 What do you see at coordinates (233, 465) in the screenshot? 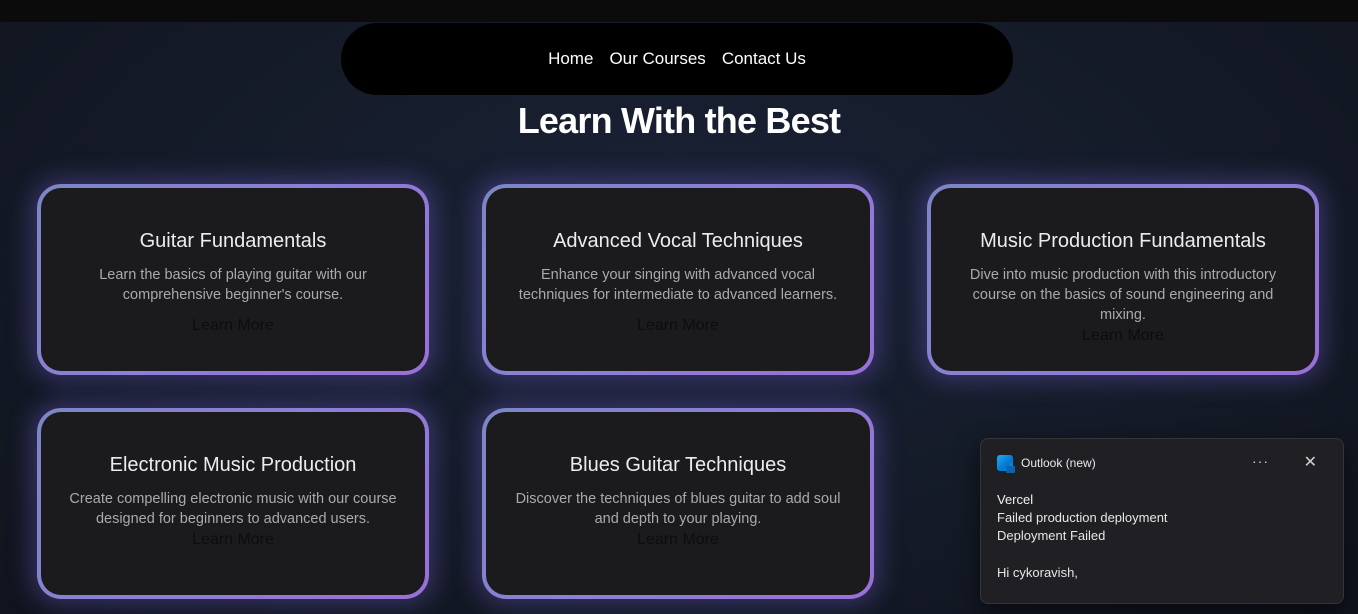
I see `course-title: Electronic Music Production` at bounding box center [233, 465].